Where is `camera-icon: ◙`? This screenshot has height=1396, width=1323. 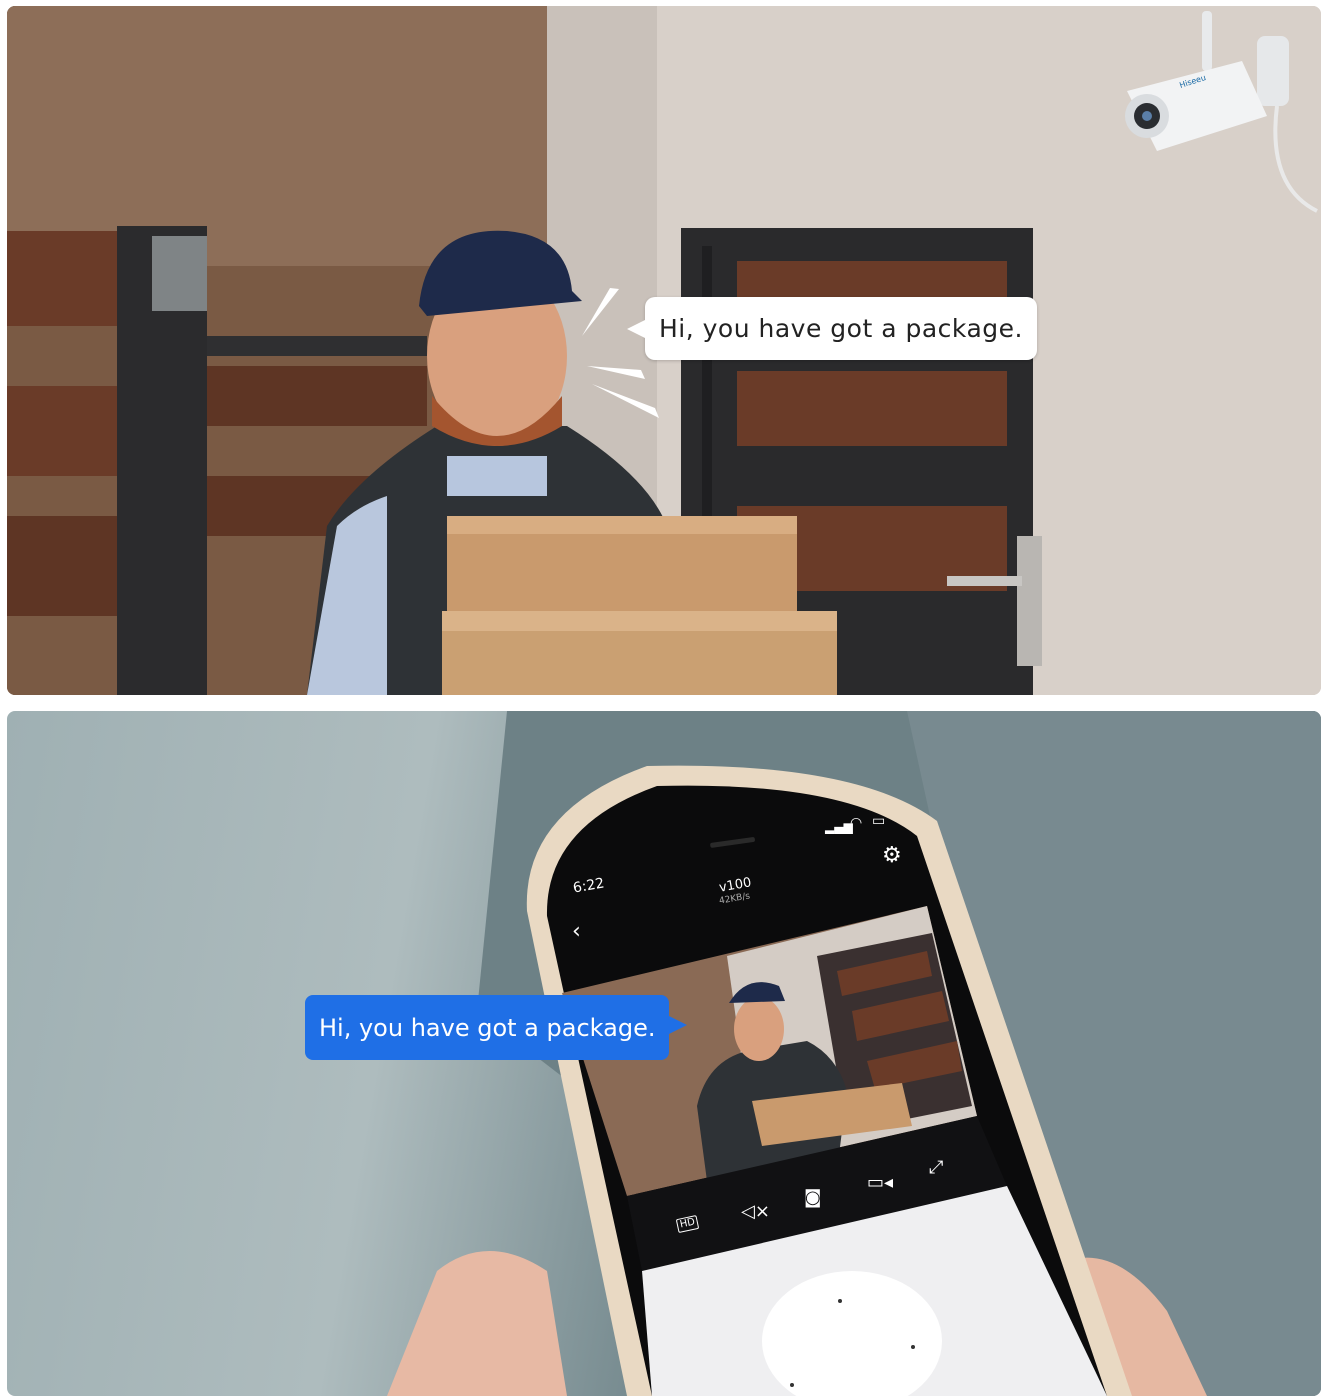
camera-icon: ◙ is located at coordinates (812, 1198).